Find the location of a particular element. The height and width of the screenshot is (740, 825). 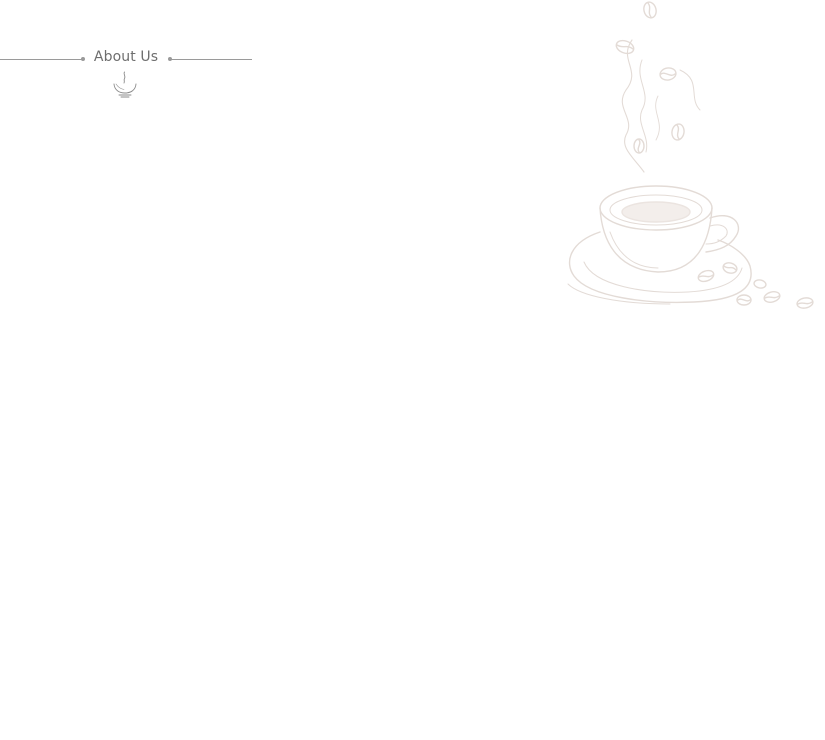

coffee-bean-icon is located at coordinates (650, 10).